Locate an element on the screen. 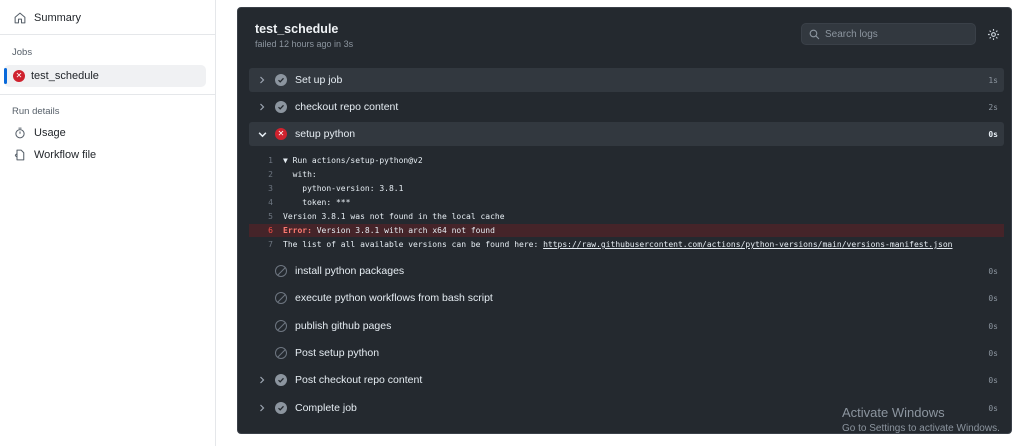 This screenshot has height=446, width=1024. line-number: 3 is located at coordinates (270, 188).